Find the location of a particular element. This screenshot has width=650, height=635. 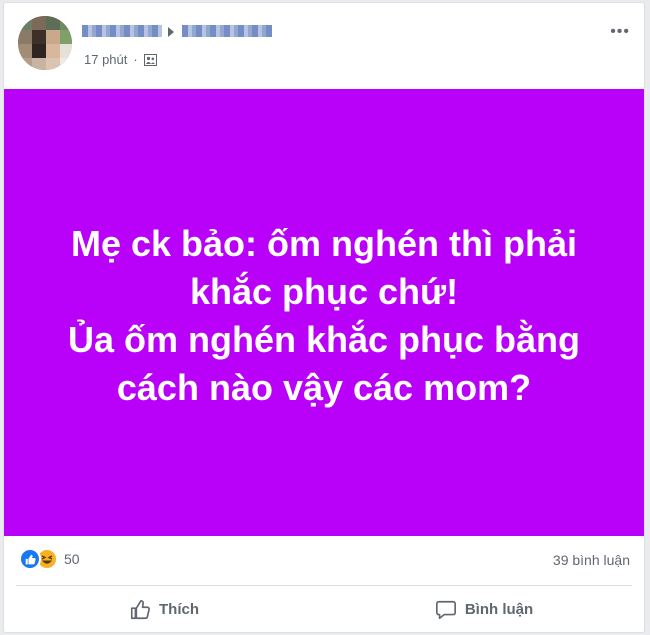

comment-button: Bình luận is located at coordinates (484, 609).